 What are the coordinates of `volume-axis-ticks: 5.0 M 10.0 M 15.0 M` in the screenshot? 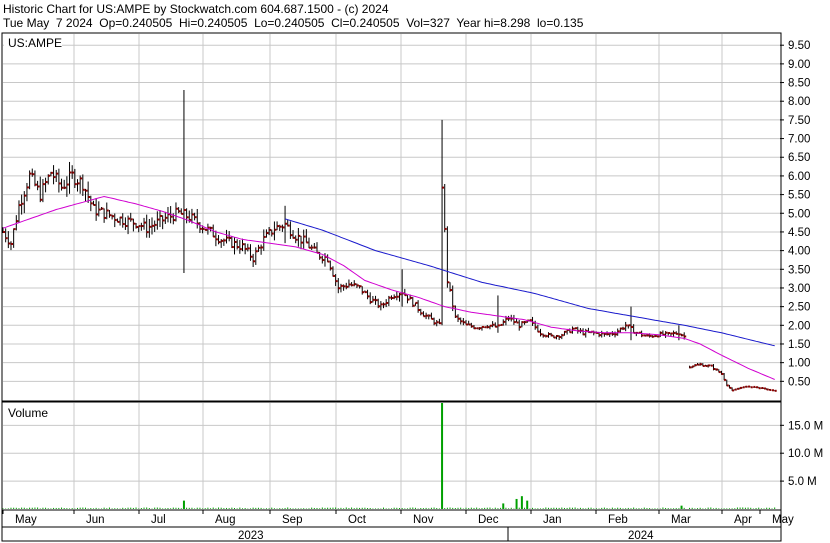 It's located at (801, 454).